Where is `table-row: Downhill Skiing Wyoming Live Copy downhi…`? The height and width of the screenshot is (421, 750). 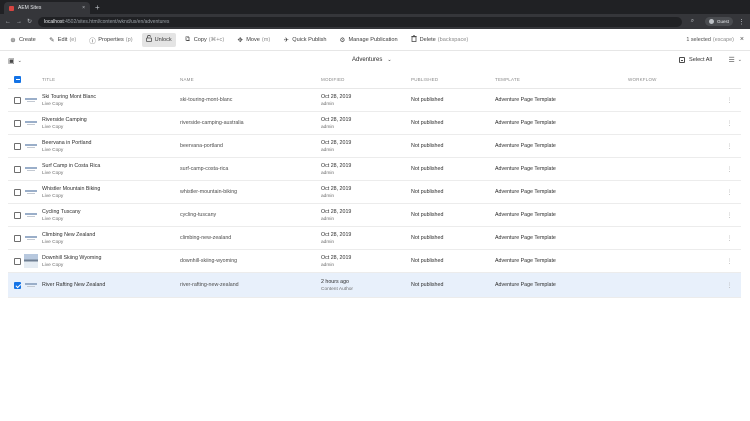
table-row: Downhill Skiing Wyoming Live Copy downhi… is located at coordinates (374, 261).